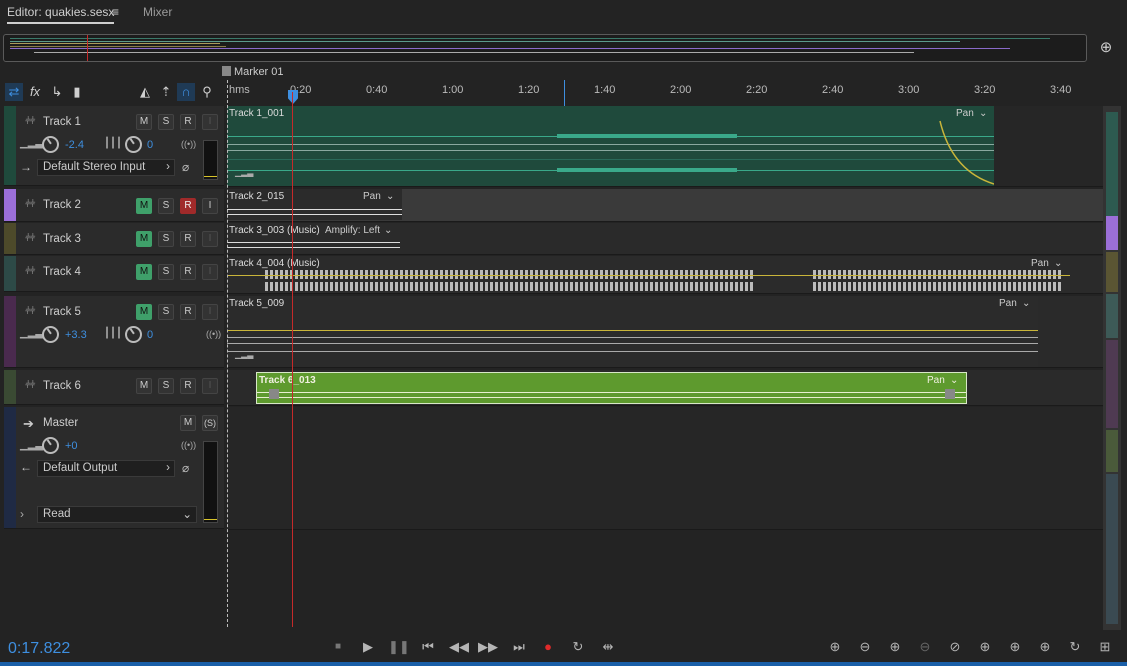 The image size is (1127, 666). I want to click on play-icon: ▶, so click(368, 647).